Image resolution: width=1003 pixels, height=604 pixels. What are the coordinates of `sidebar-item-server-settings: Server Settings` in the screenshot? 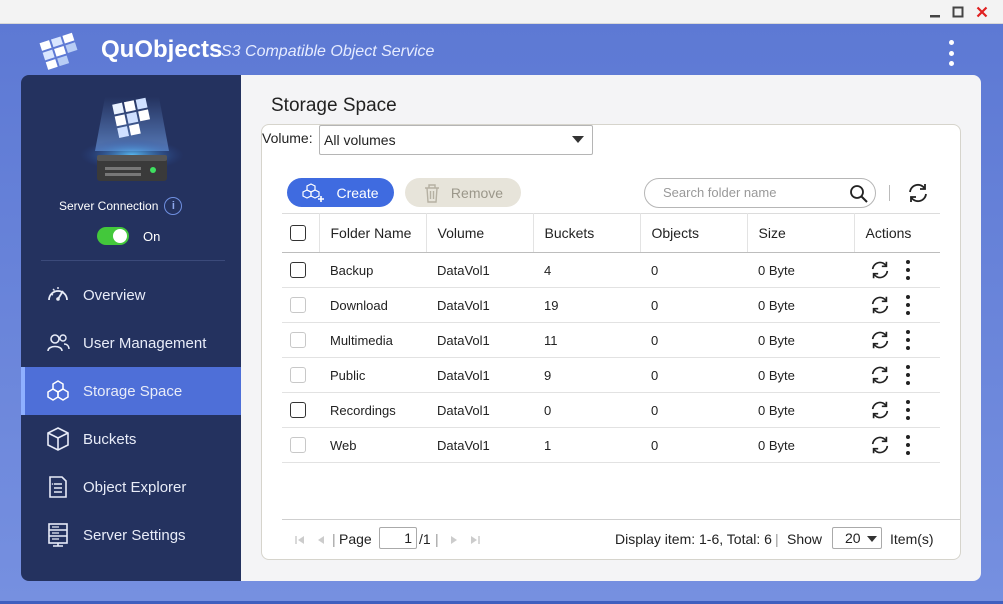 It's located at (131, 535).